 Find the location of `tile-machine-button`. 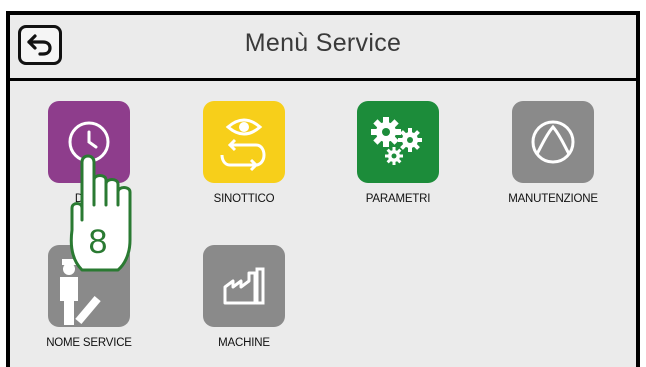

tile-machine-button is located at coordinates (244, 286).